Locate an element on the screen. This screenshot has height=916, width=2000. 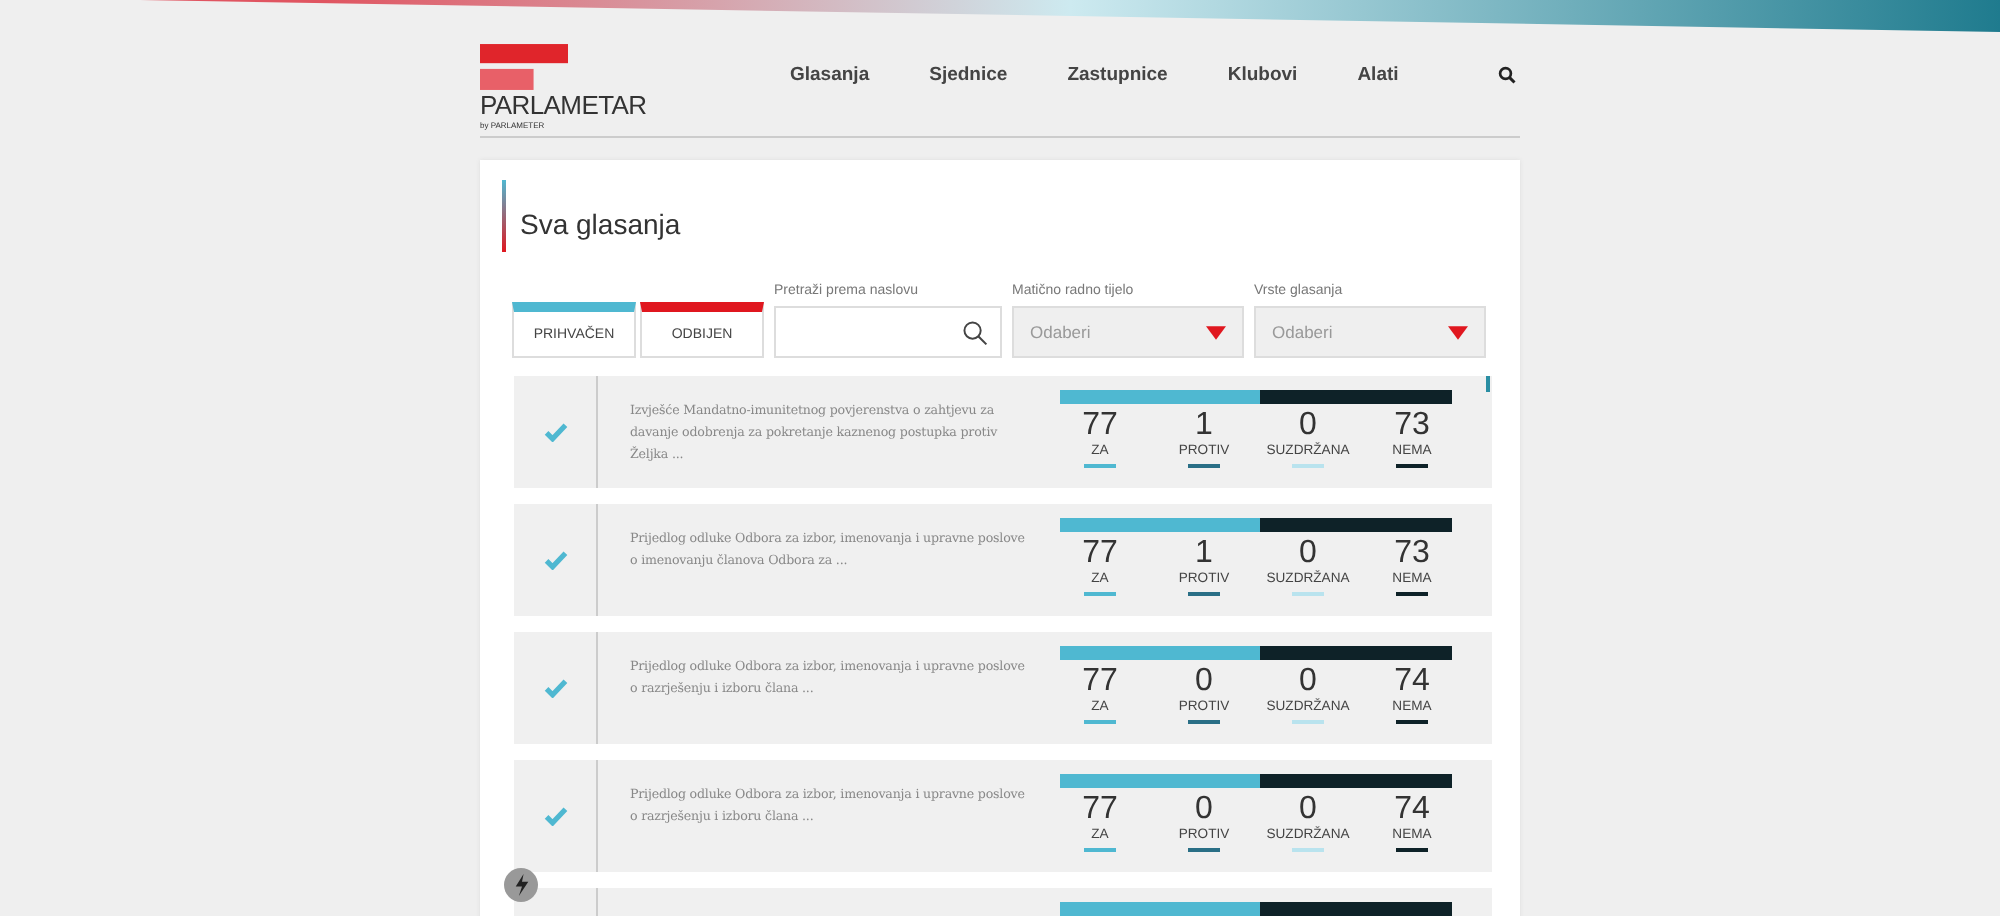
nav-link: Klubovi is located at coordinates (1262, 74).